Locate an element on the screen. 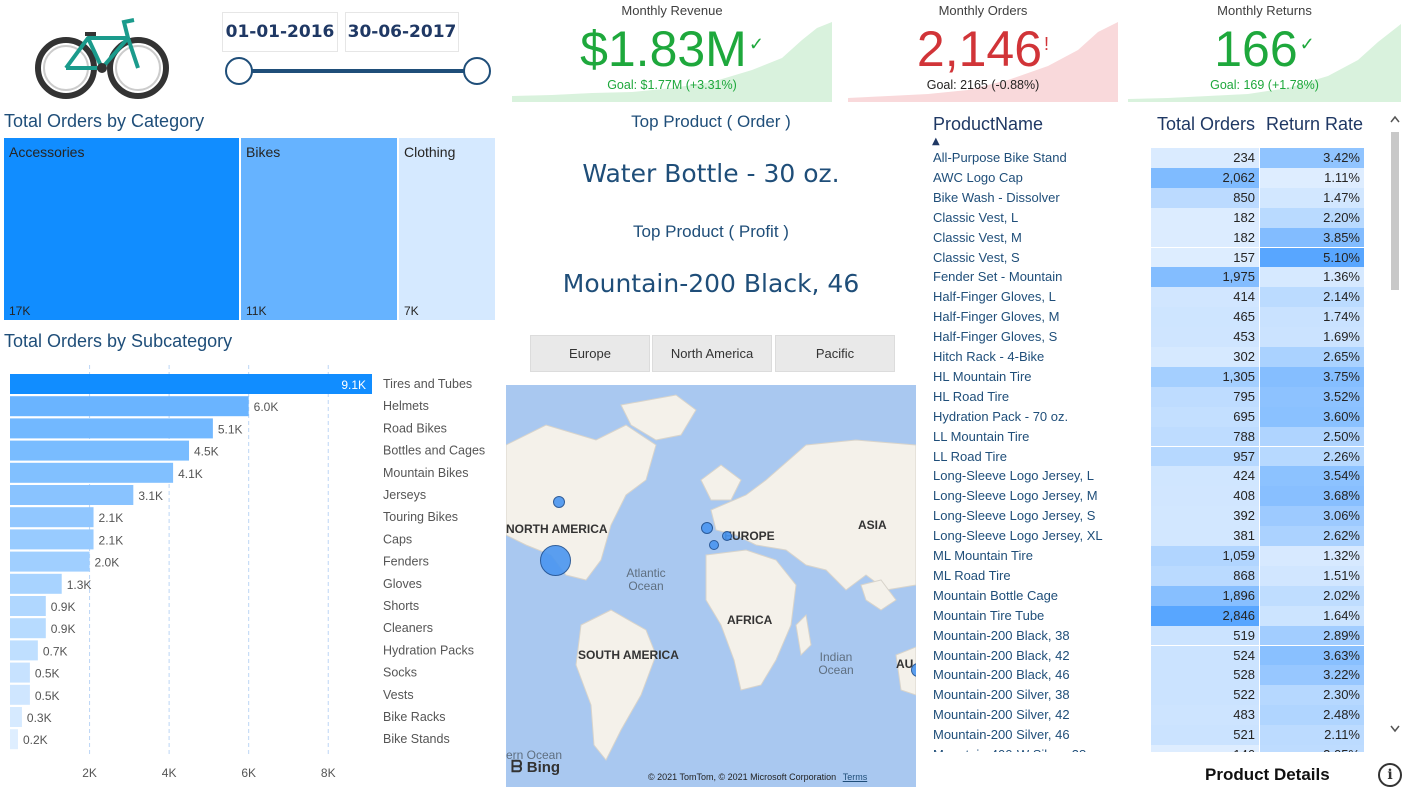 The height and width of the screenshot is (790, 1405). info-icon: i is located at coordinates (1390, 775).